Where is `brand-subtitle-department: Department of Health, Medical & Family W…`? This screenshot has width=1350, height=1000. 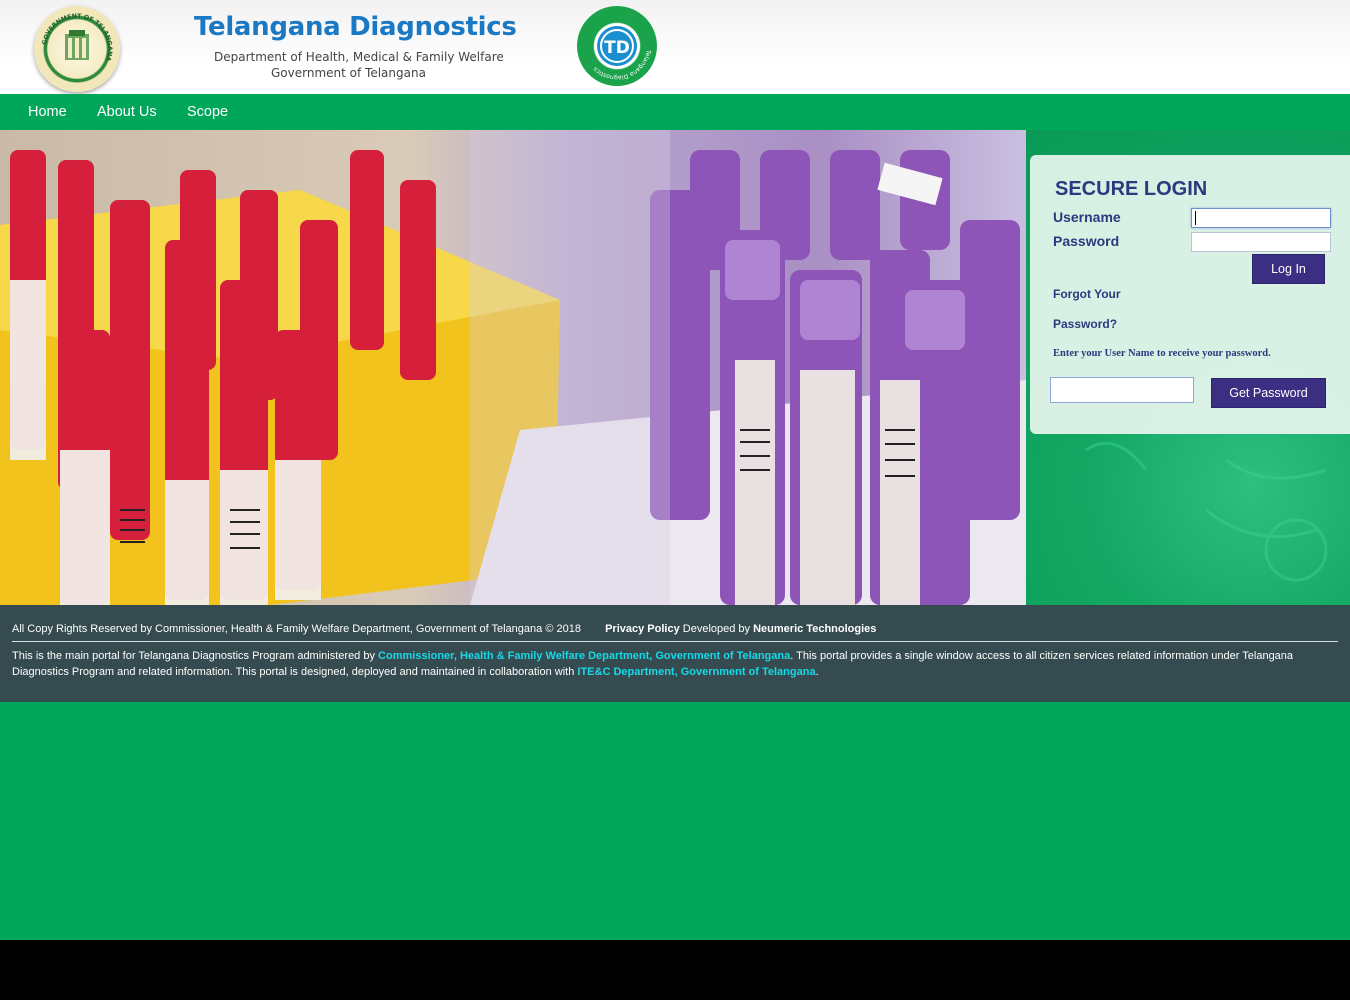
brand-subtitle-department: Department of Health, Medical & Family W… is located at coordinates (359, 57).